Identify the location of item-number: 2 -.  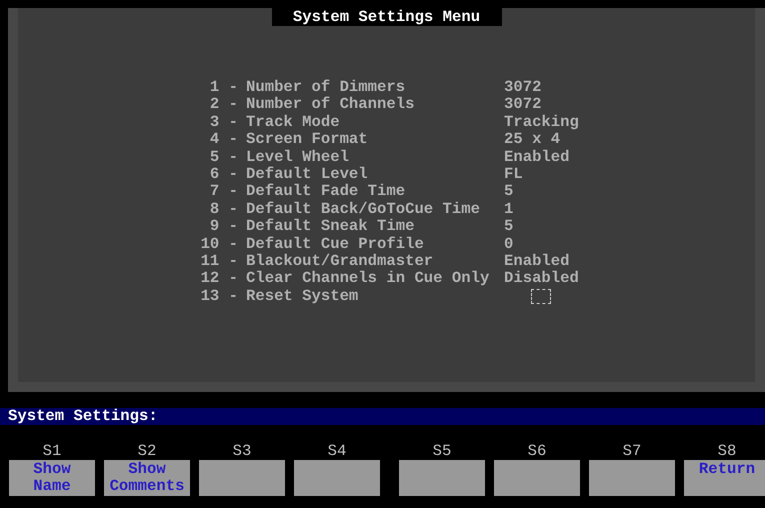
(223, 105).